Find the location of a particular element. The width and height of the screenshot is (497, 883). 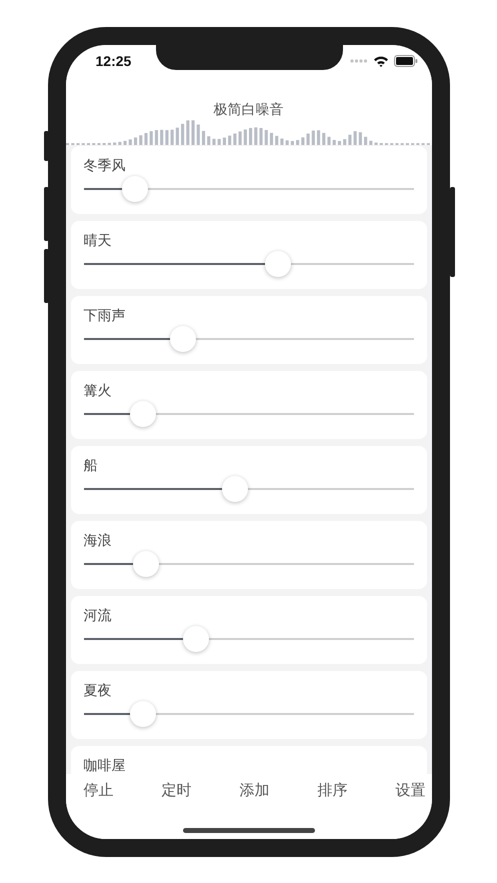

sound-name: 下雨声 is located at coordinates (105, 315).